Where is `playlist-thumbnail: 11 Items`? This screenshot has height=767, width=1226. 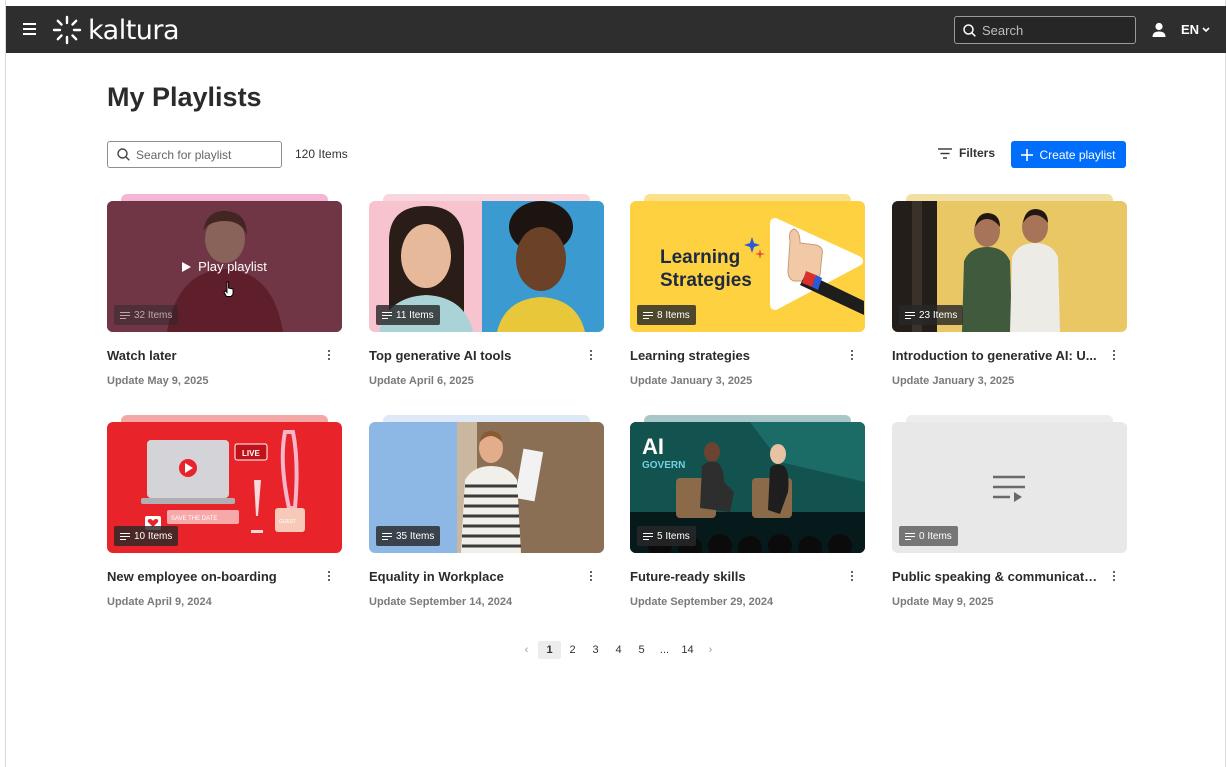
playlist-thumbnail: 11 Items is located at coordinates (486, 266).